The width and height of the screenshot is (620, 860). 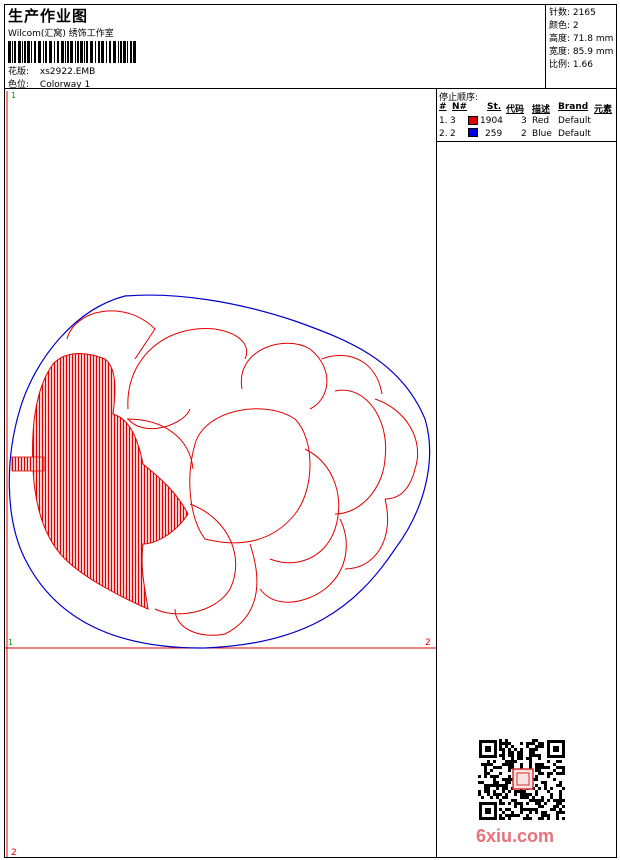 I want to click on seal-stamp, so click(x=523, y=779).